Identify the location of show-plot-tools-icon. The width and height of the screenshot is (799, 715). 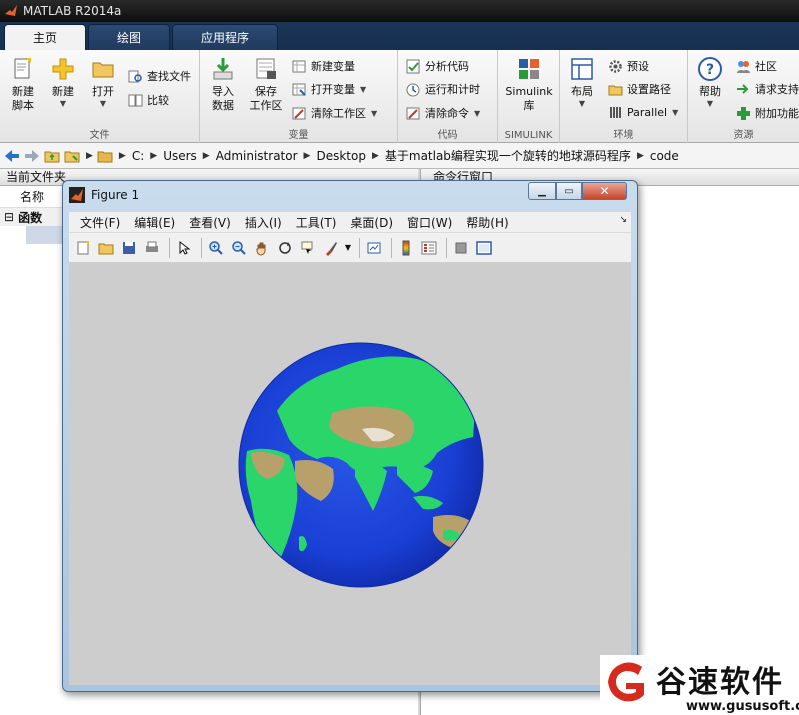
(484, 248).